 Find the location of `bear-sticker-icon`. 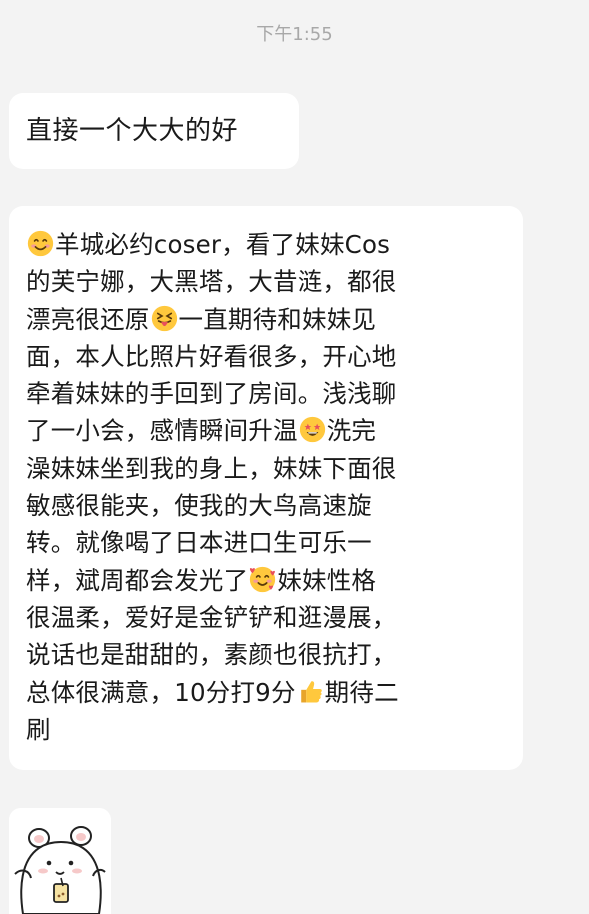

bear-sticker-icon is located at coordinates (60, 861).